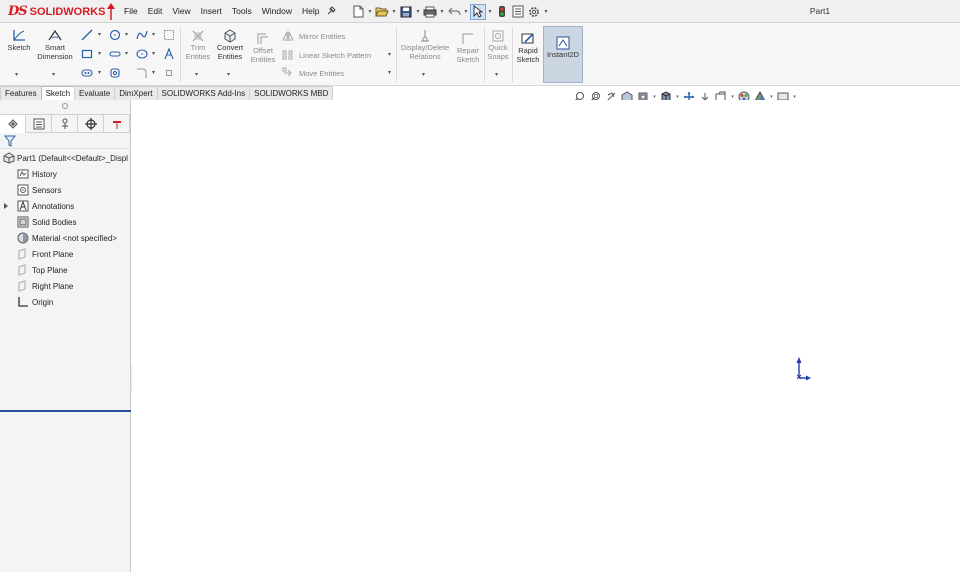 The image size is (960, 572). Describe the element at coordinates (288, 36) in the screenshot. I see `mirror-entities-icon` at that location.